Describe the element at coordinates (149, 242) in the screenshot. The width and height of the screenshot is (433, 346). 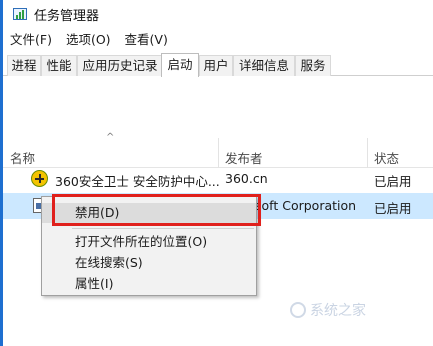
I see `menu-item-open-file-location: 打开文件所在的位置(O)` at that location.